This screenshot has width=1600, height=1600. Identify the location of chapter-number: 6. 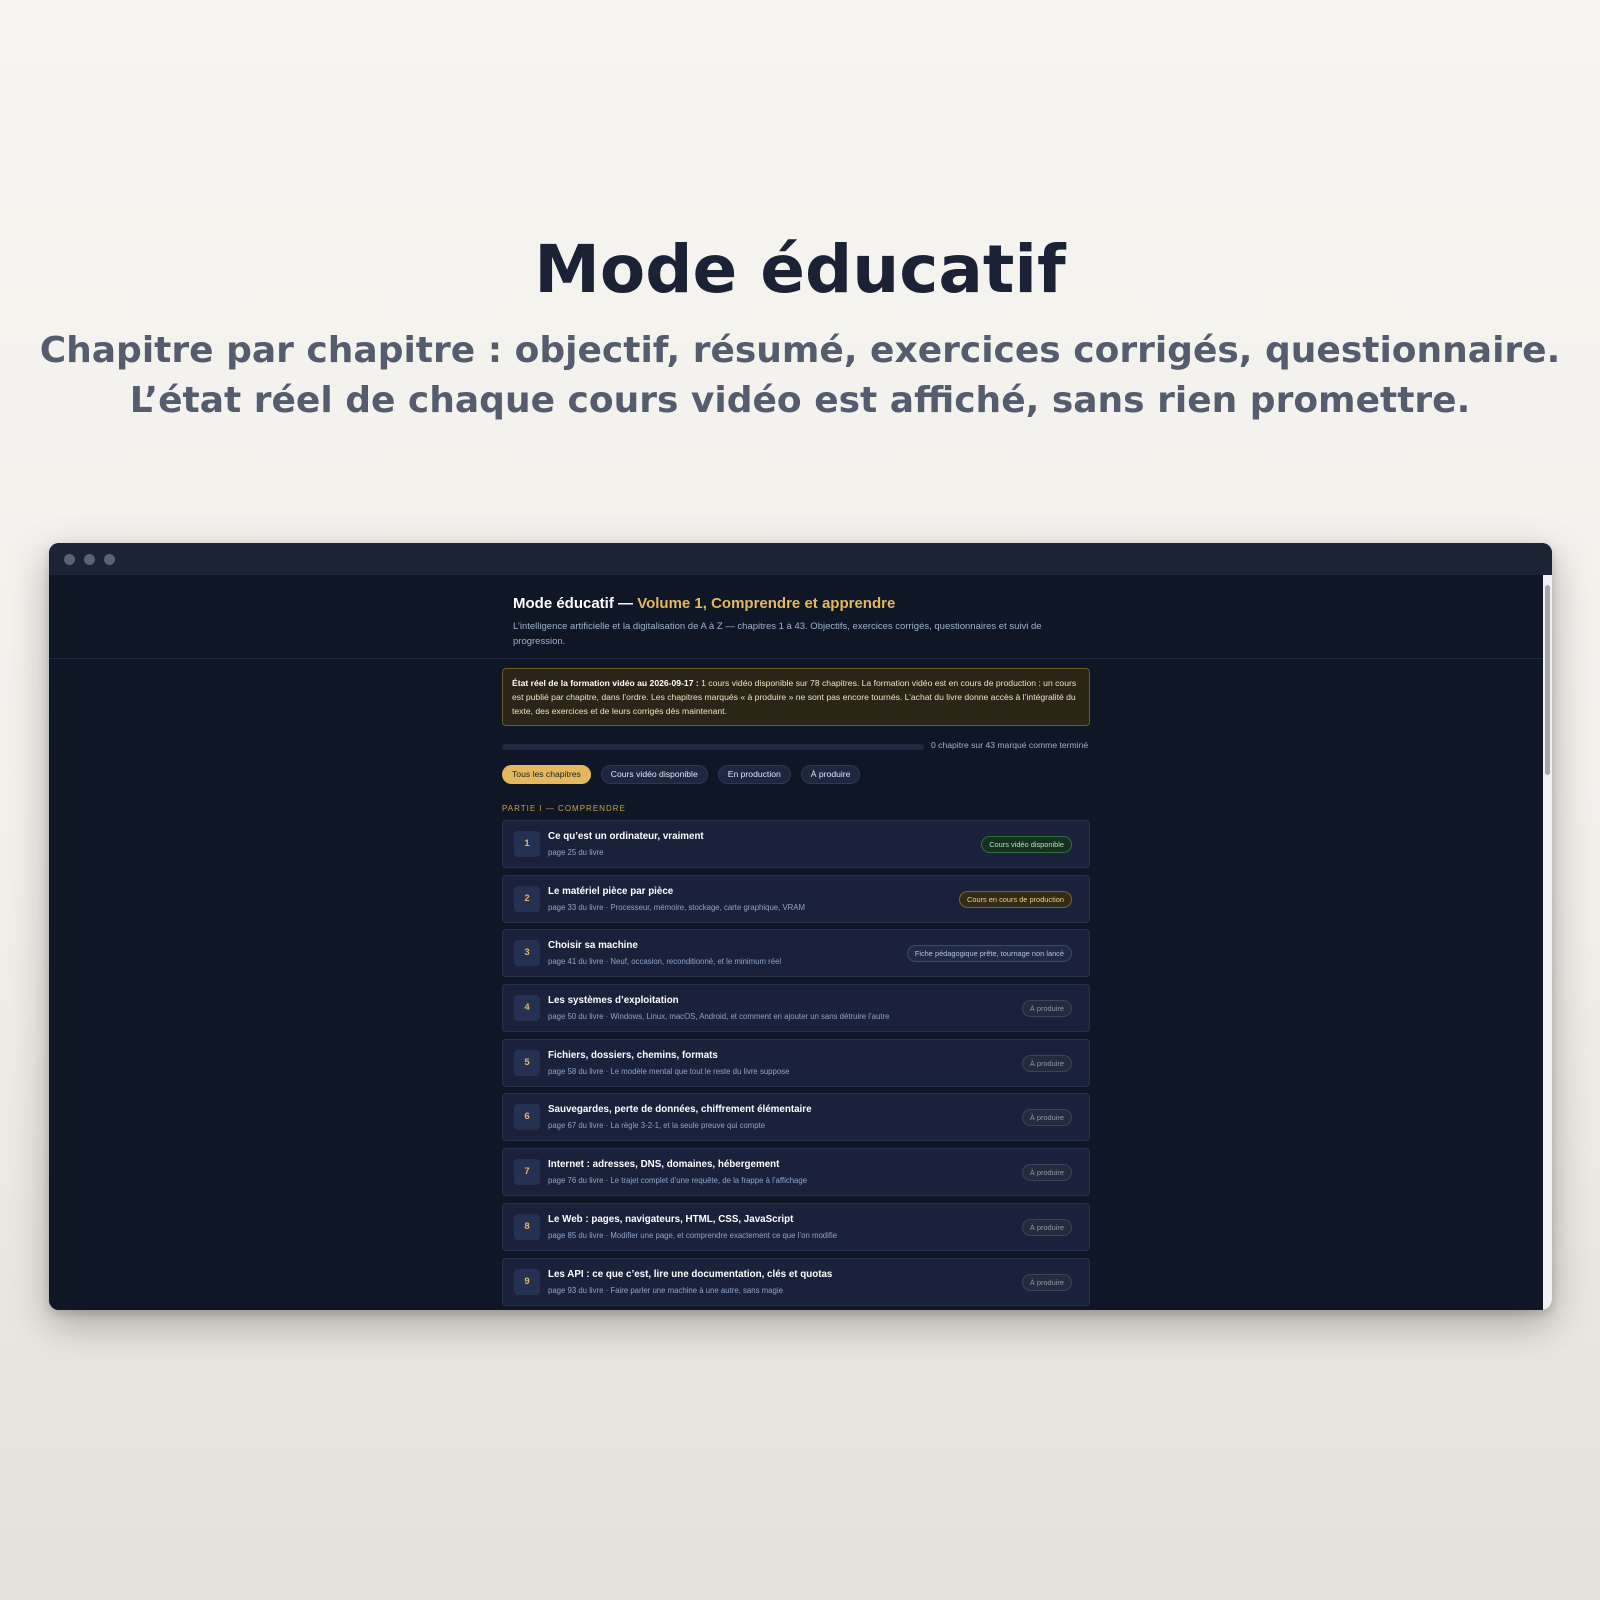
(527, 1117).